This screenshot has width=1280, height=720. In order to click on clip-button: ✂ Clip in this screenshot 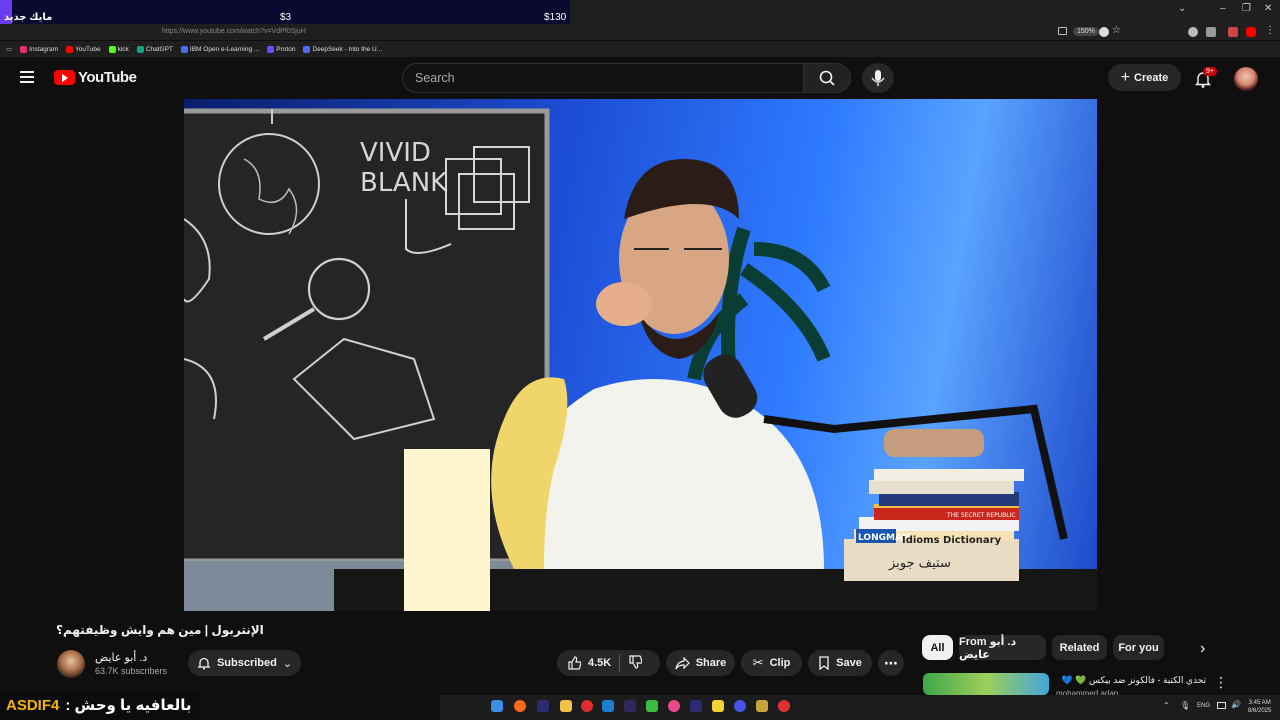, I will do `click(771, 663)`.